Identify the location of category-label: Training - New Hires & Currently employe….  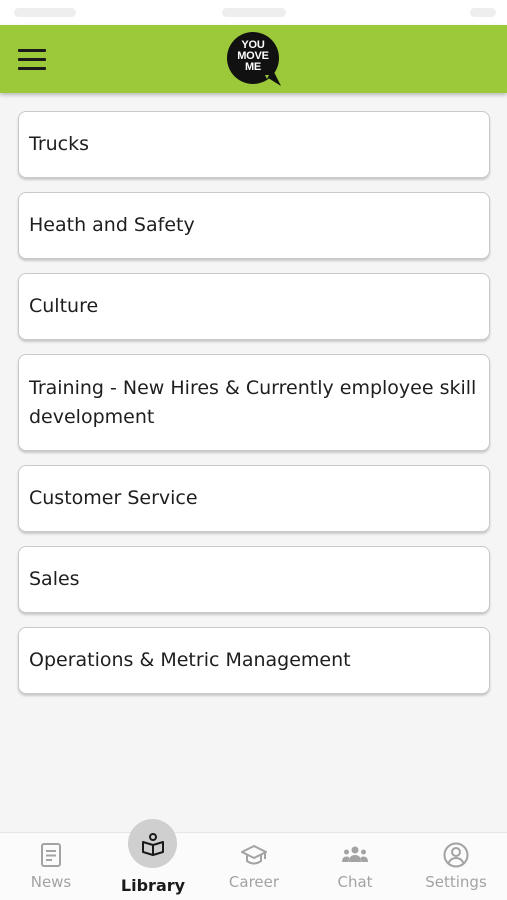
(253, 402).